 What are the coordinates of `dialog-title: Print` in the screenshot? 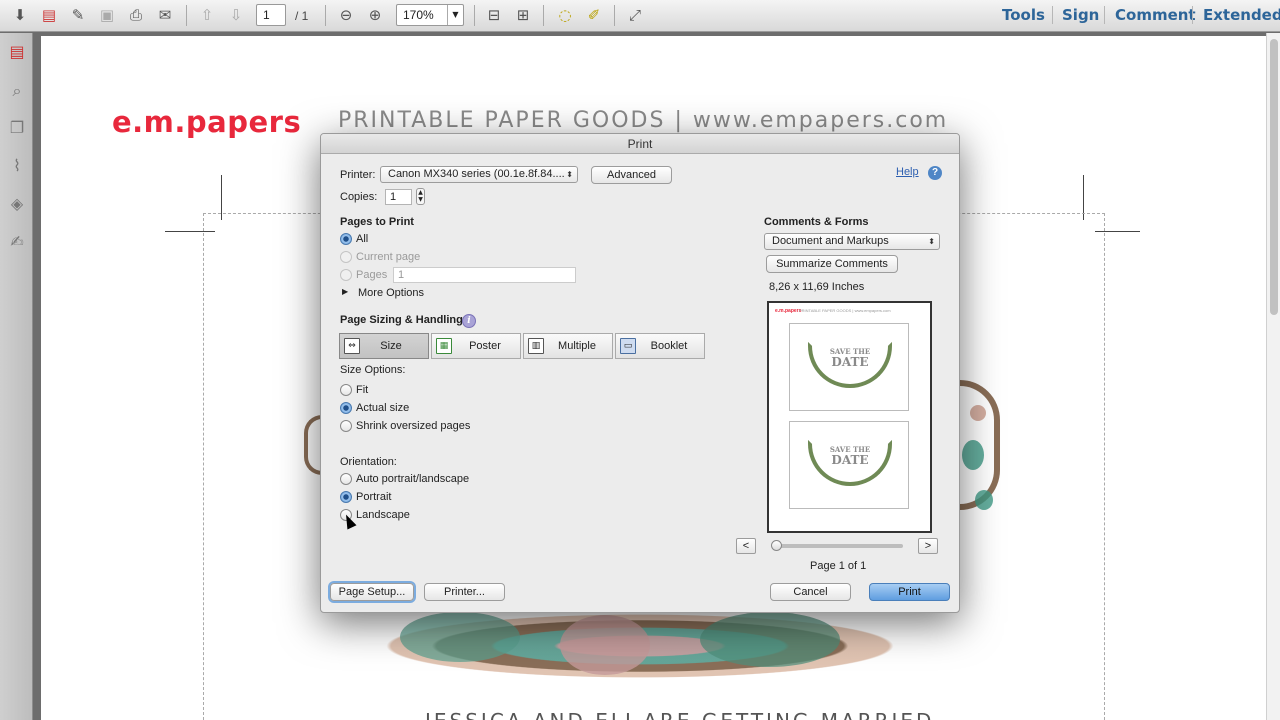 It's located at (640, 144).